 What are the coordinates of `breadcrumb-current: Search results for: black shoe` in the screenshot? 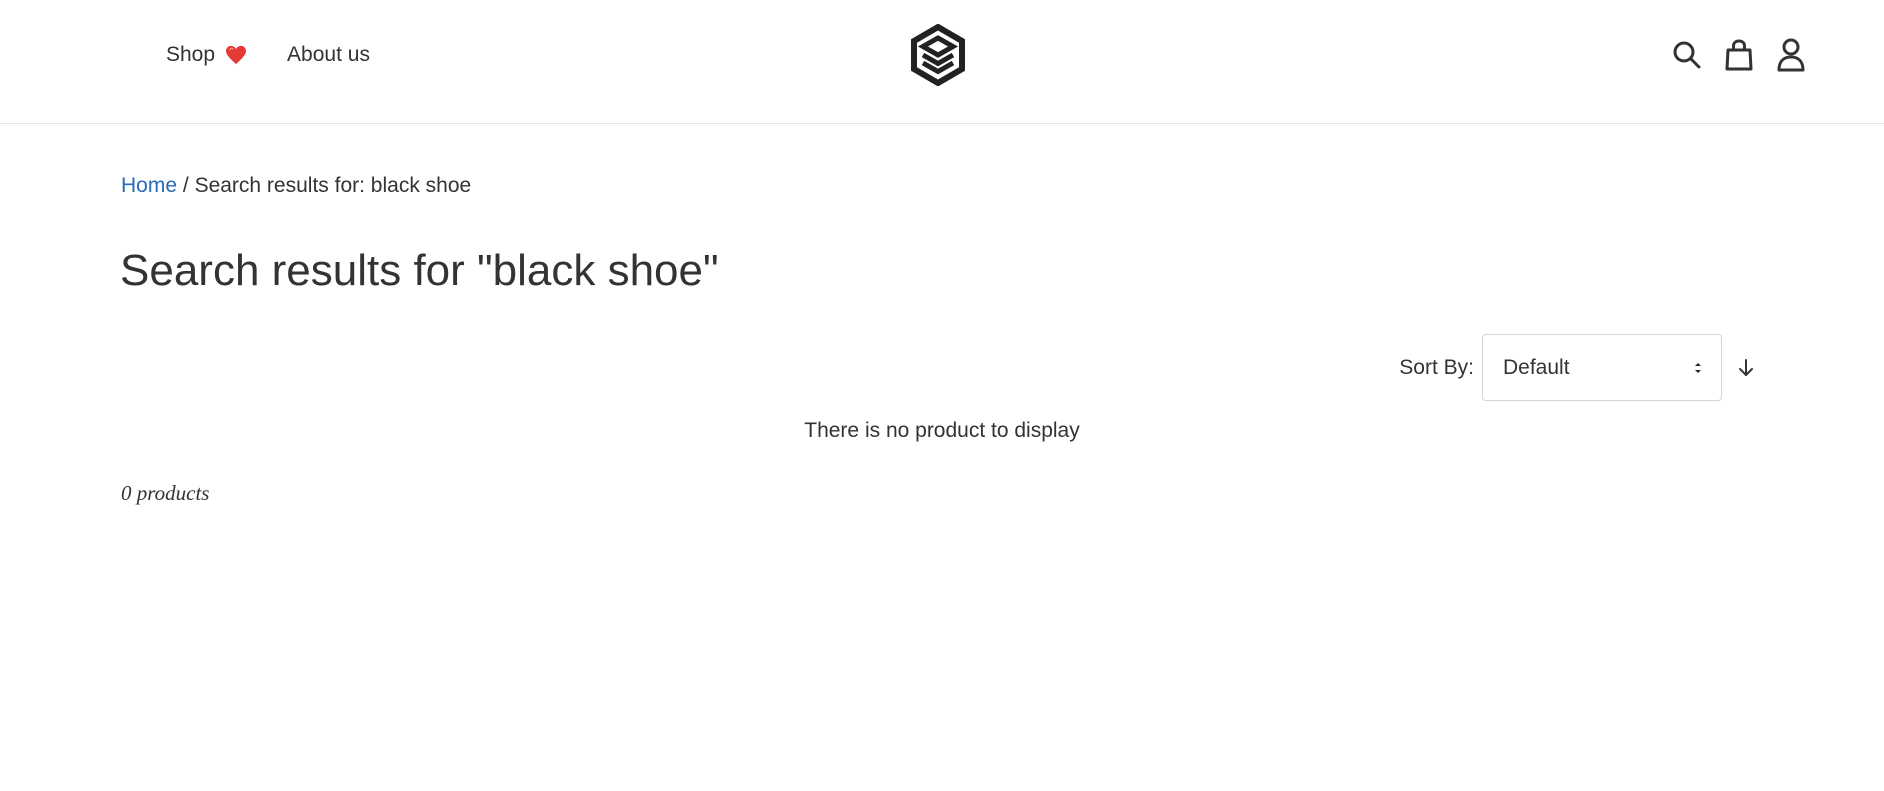 It's located at (333, 185).